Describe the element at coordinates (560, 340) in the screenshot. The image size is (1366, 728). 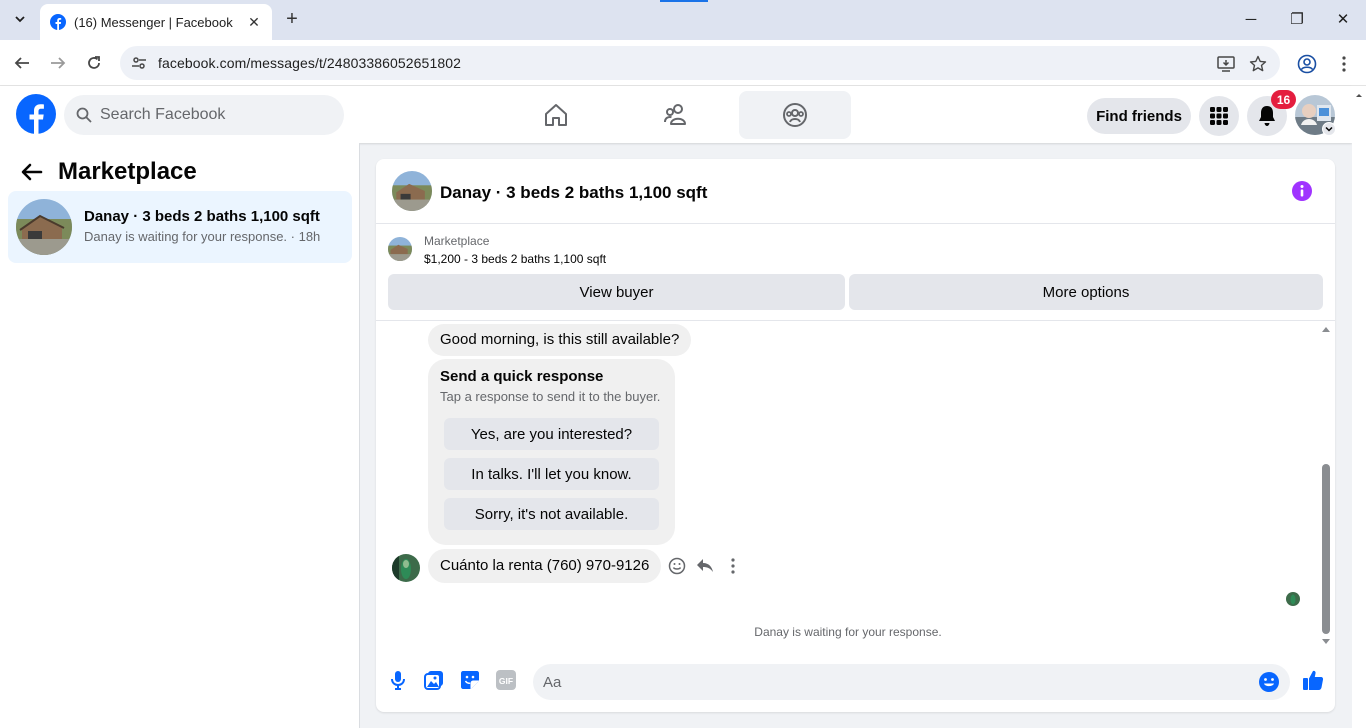
I see `message-bubble: Good morning, is this still available?` at that location.